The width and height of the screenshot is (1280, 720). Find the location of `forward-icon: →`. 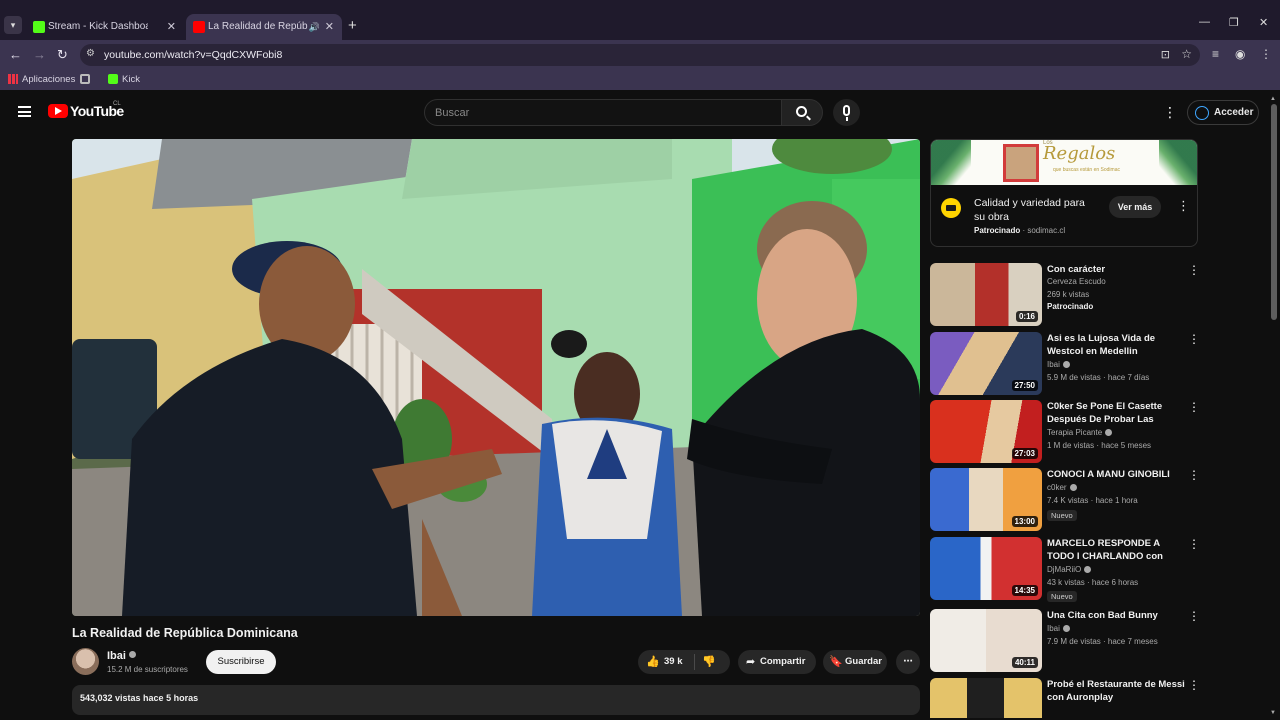

forward-icon: → is located at coordinates (39, 55).